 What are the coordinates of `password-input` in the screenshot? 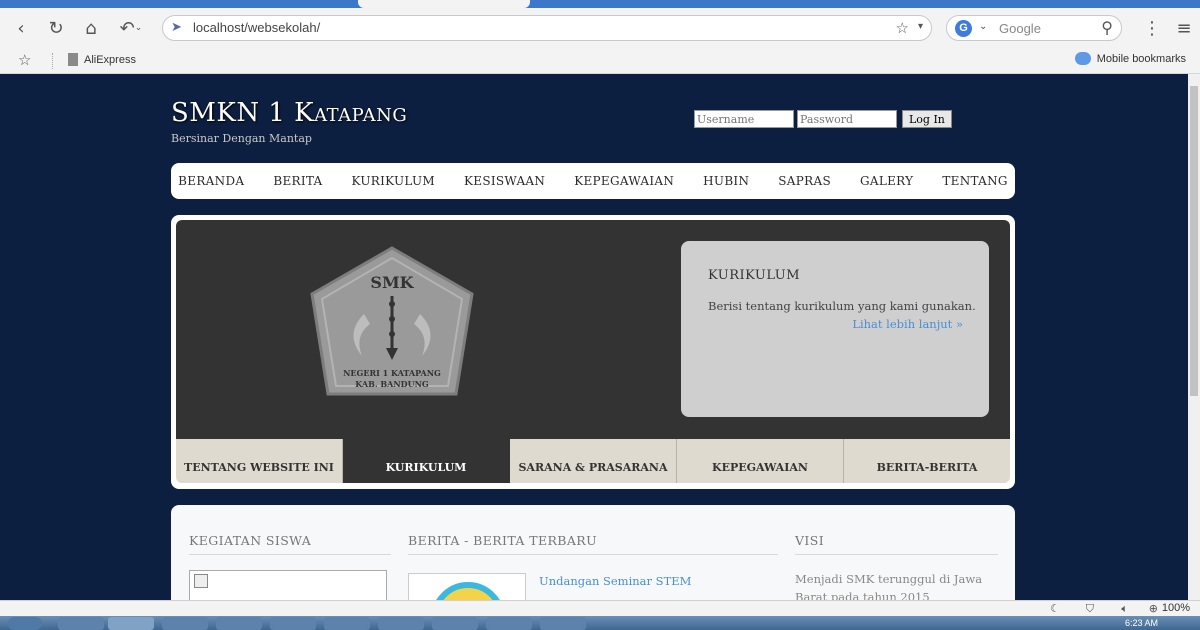 It's located at (847, 119).